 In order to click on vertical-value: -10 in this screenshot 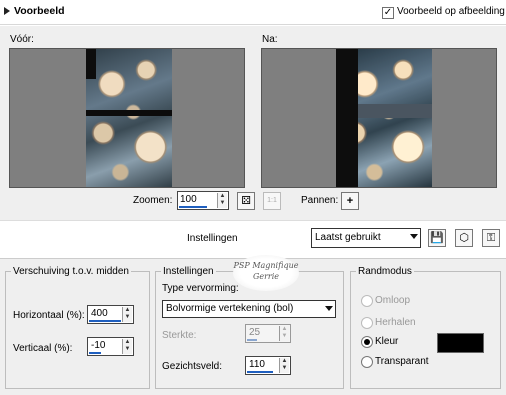, I will do `click(98, 345)`.